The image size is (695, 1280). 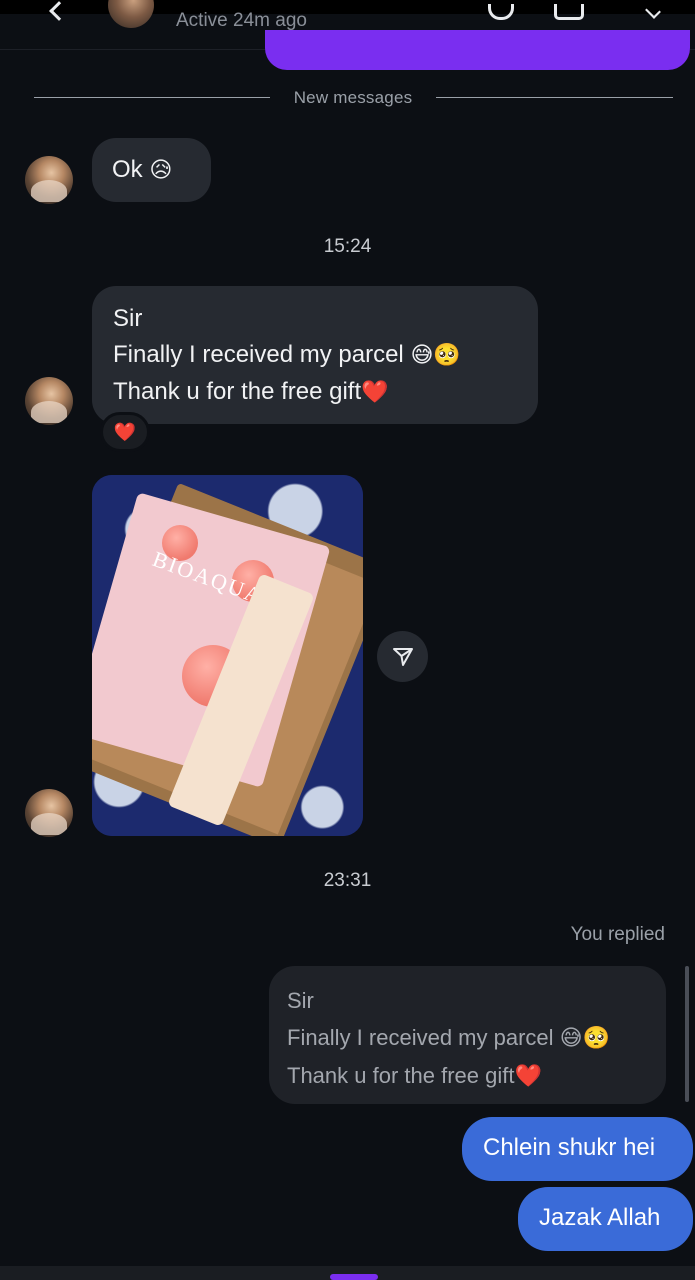 What do you see at coordinates (569, 12) in the screenshot?
I see `video-camera-icon` at bounding box center [569, 12].